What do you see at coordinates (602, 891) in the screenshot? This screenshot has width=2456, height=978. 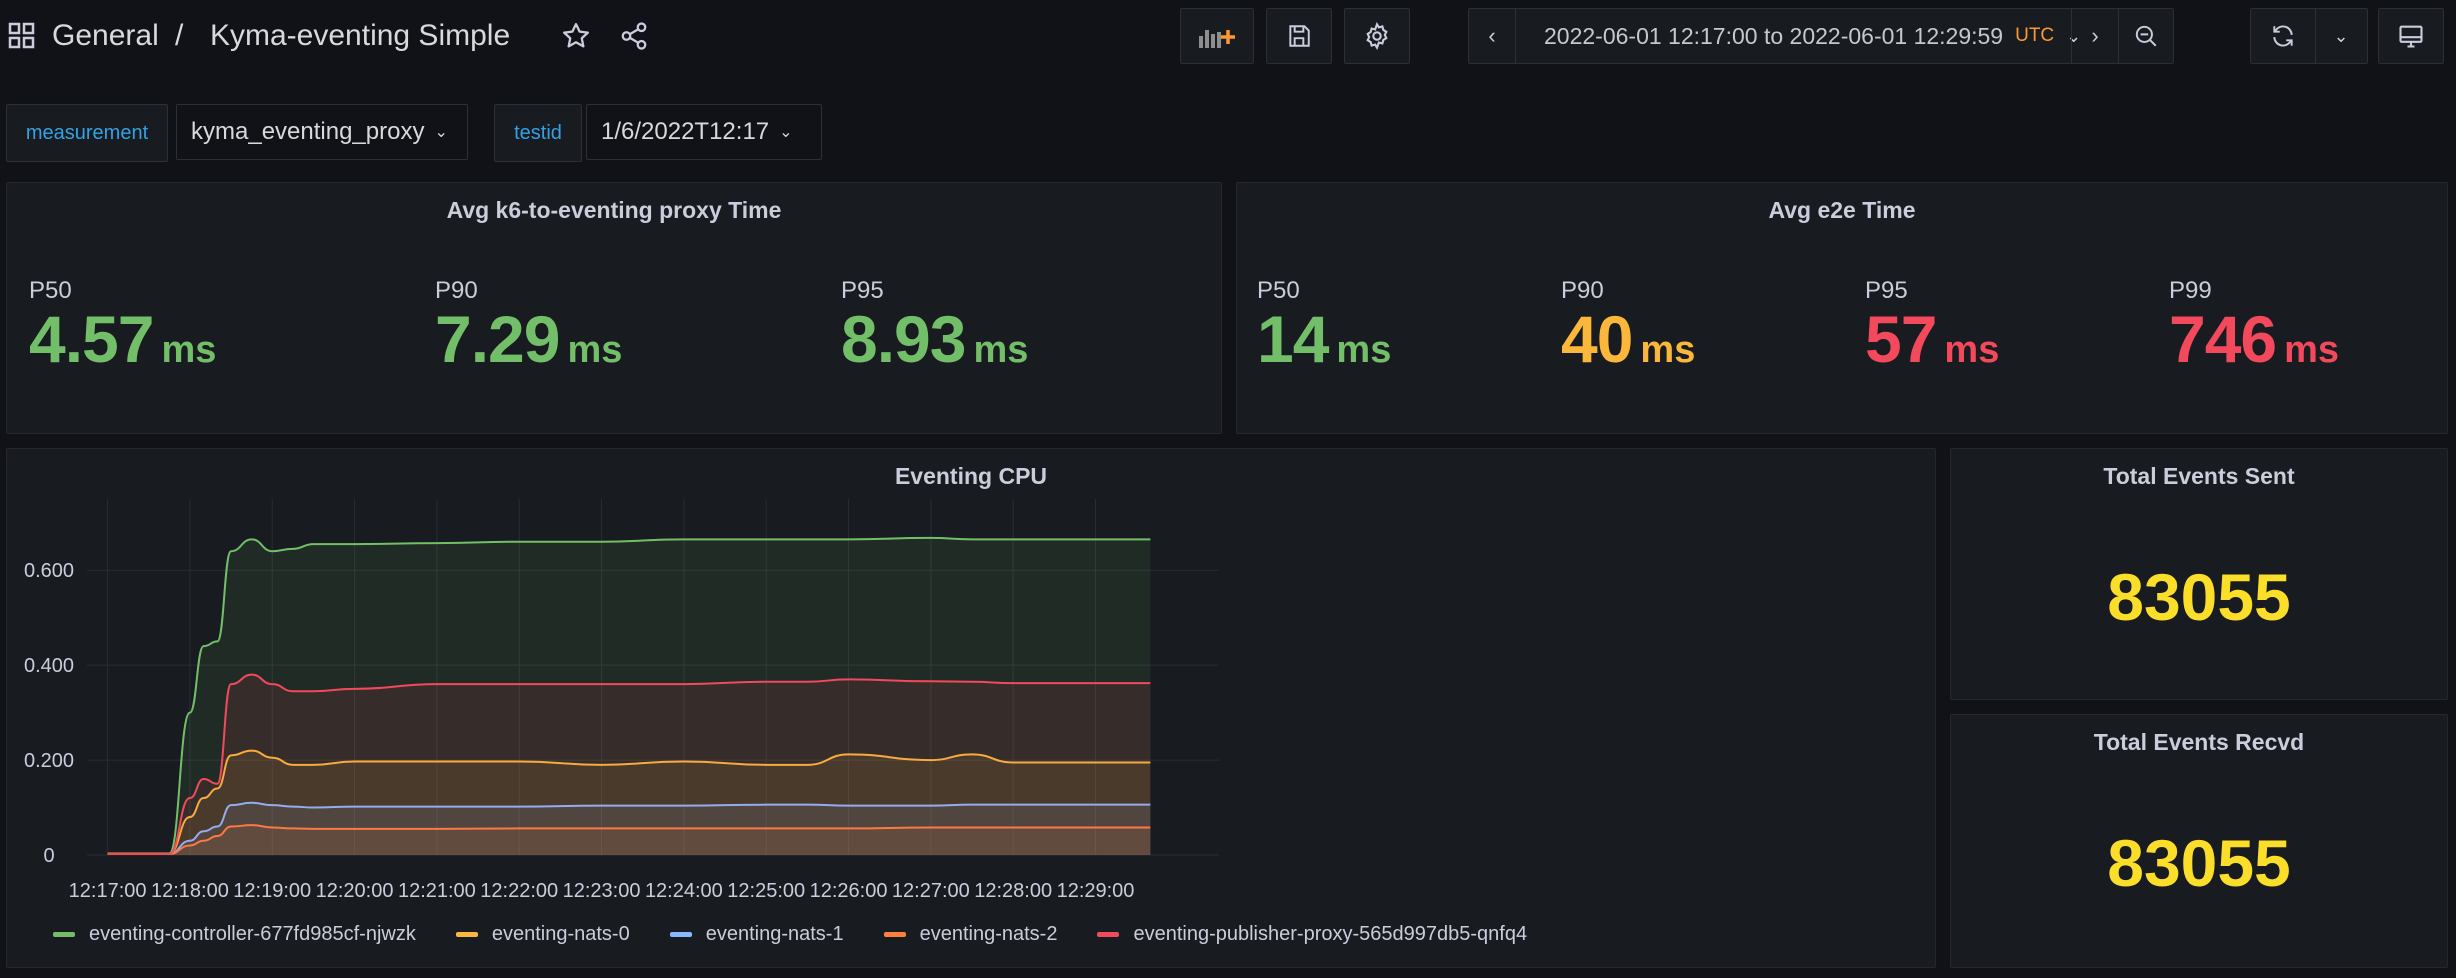 I see `x-tick-label: 12:23:00` at bounding box center [602, 891].